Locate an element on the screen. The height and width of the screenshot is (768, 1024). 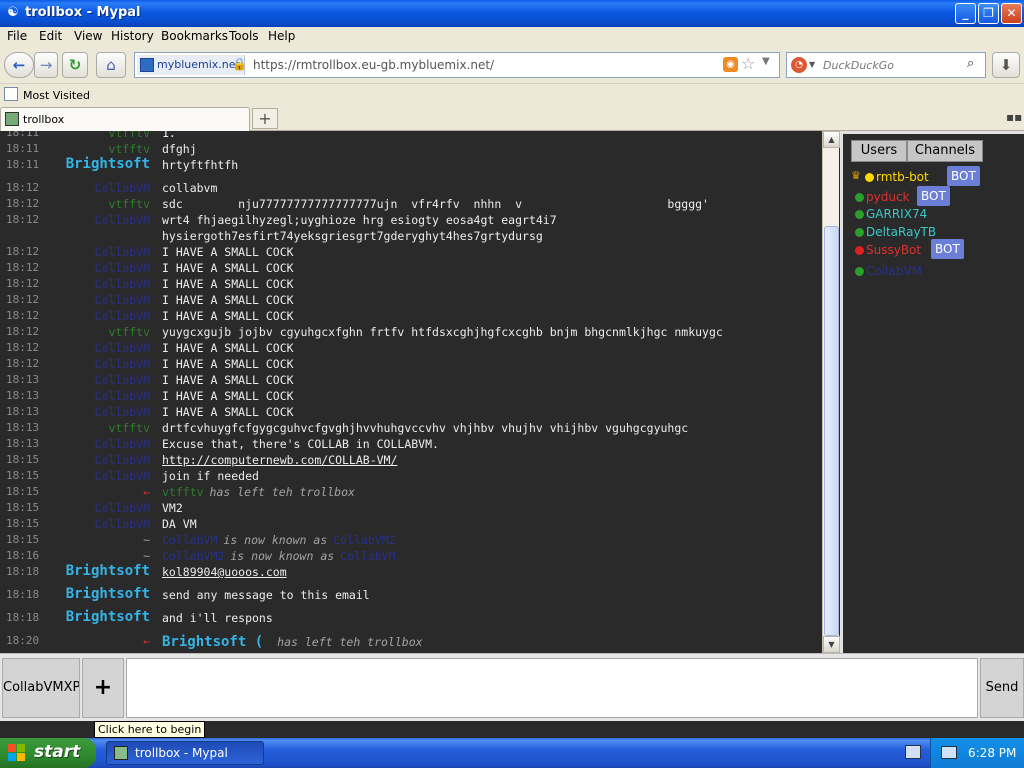
menu-view: View is located at coordinates (88, 36).